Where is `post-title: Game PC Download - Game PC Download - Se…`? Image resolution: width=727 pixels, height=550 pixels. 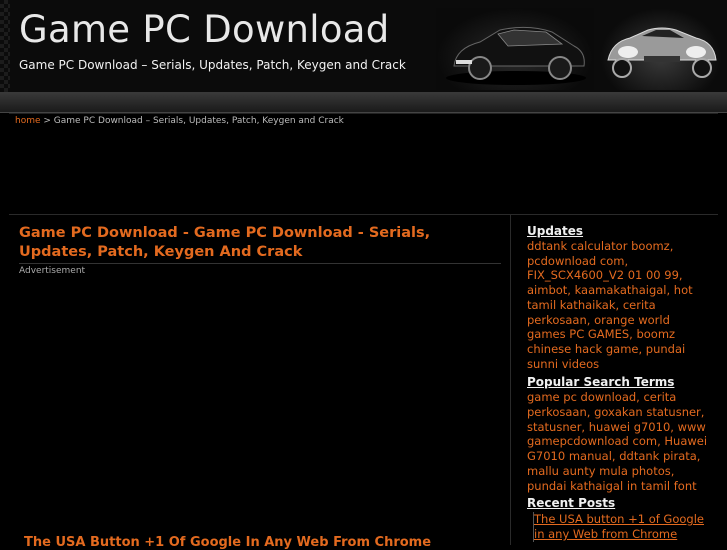 post-title: Game PC Download - Game PC Download - Se… is located at coordinates (259, 243).